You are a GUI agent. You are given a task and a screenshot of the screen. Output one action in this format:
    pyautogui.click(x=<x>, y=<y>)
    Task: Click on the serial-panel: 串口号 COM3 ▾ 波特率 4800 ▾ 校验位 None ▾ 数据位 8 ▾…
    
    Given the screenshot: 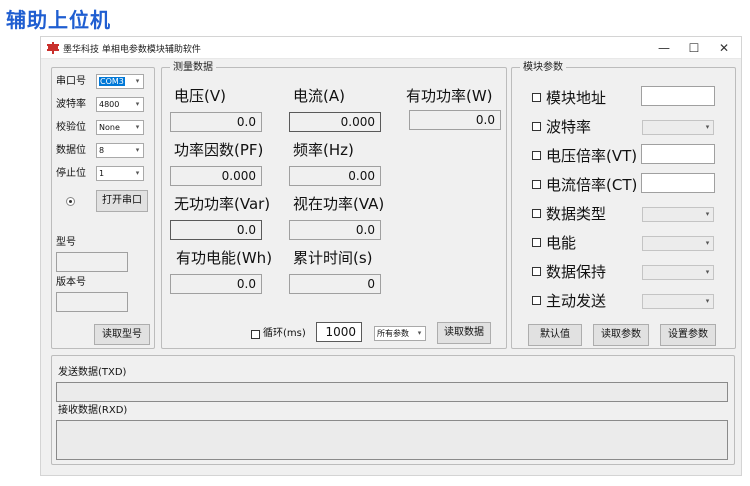 What is the action you would take?
    pyautogui.click(x=103, y=208)
    